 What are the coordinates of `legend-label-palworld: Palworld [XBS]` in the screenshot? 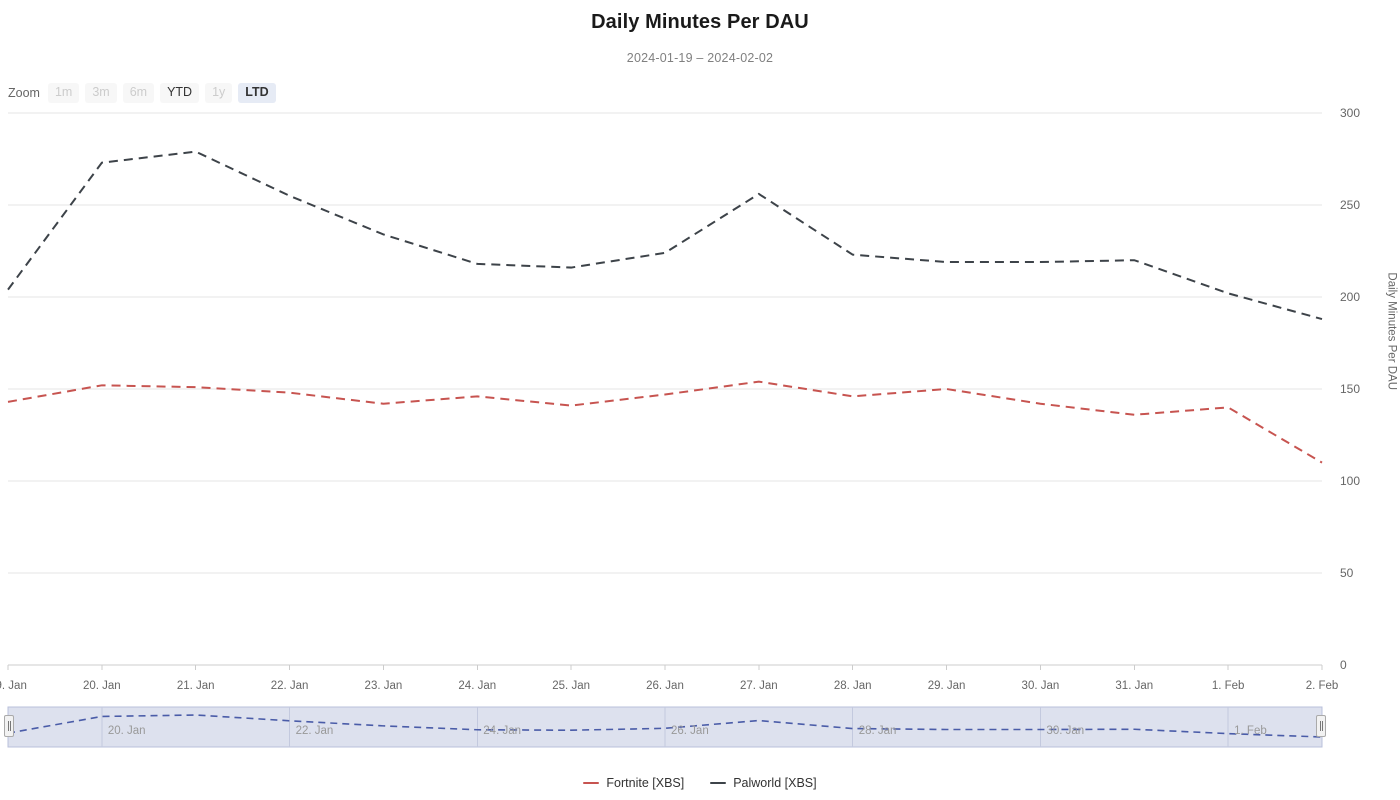 It's located at (775, 783).